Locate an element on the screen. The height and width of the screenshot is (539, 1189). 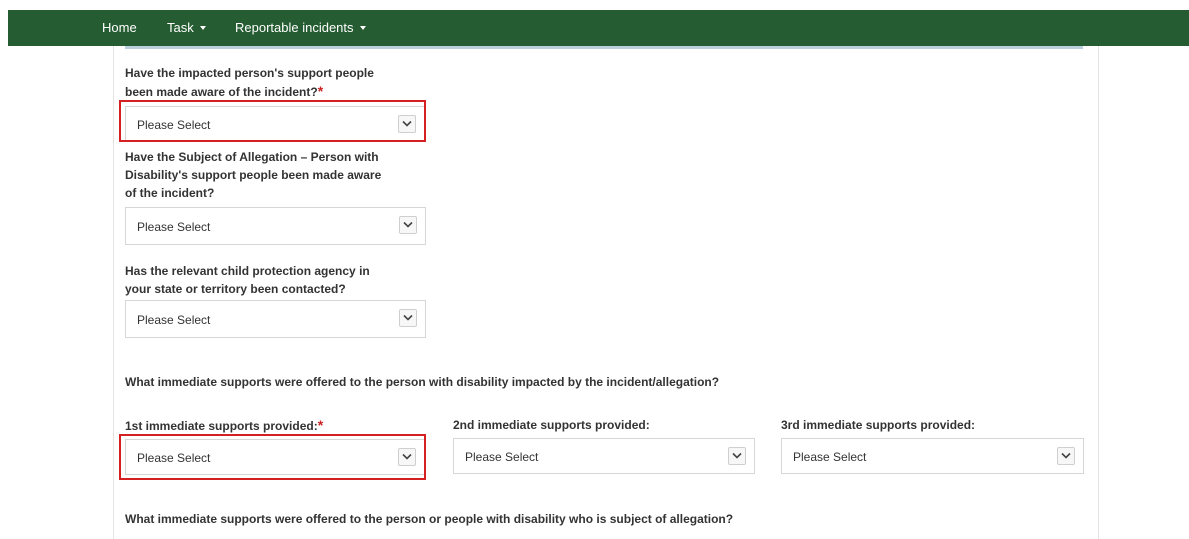
nav-reportable-incidents-menu: Reportable incidents is located at coordinates (300, 27).